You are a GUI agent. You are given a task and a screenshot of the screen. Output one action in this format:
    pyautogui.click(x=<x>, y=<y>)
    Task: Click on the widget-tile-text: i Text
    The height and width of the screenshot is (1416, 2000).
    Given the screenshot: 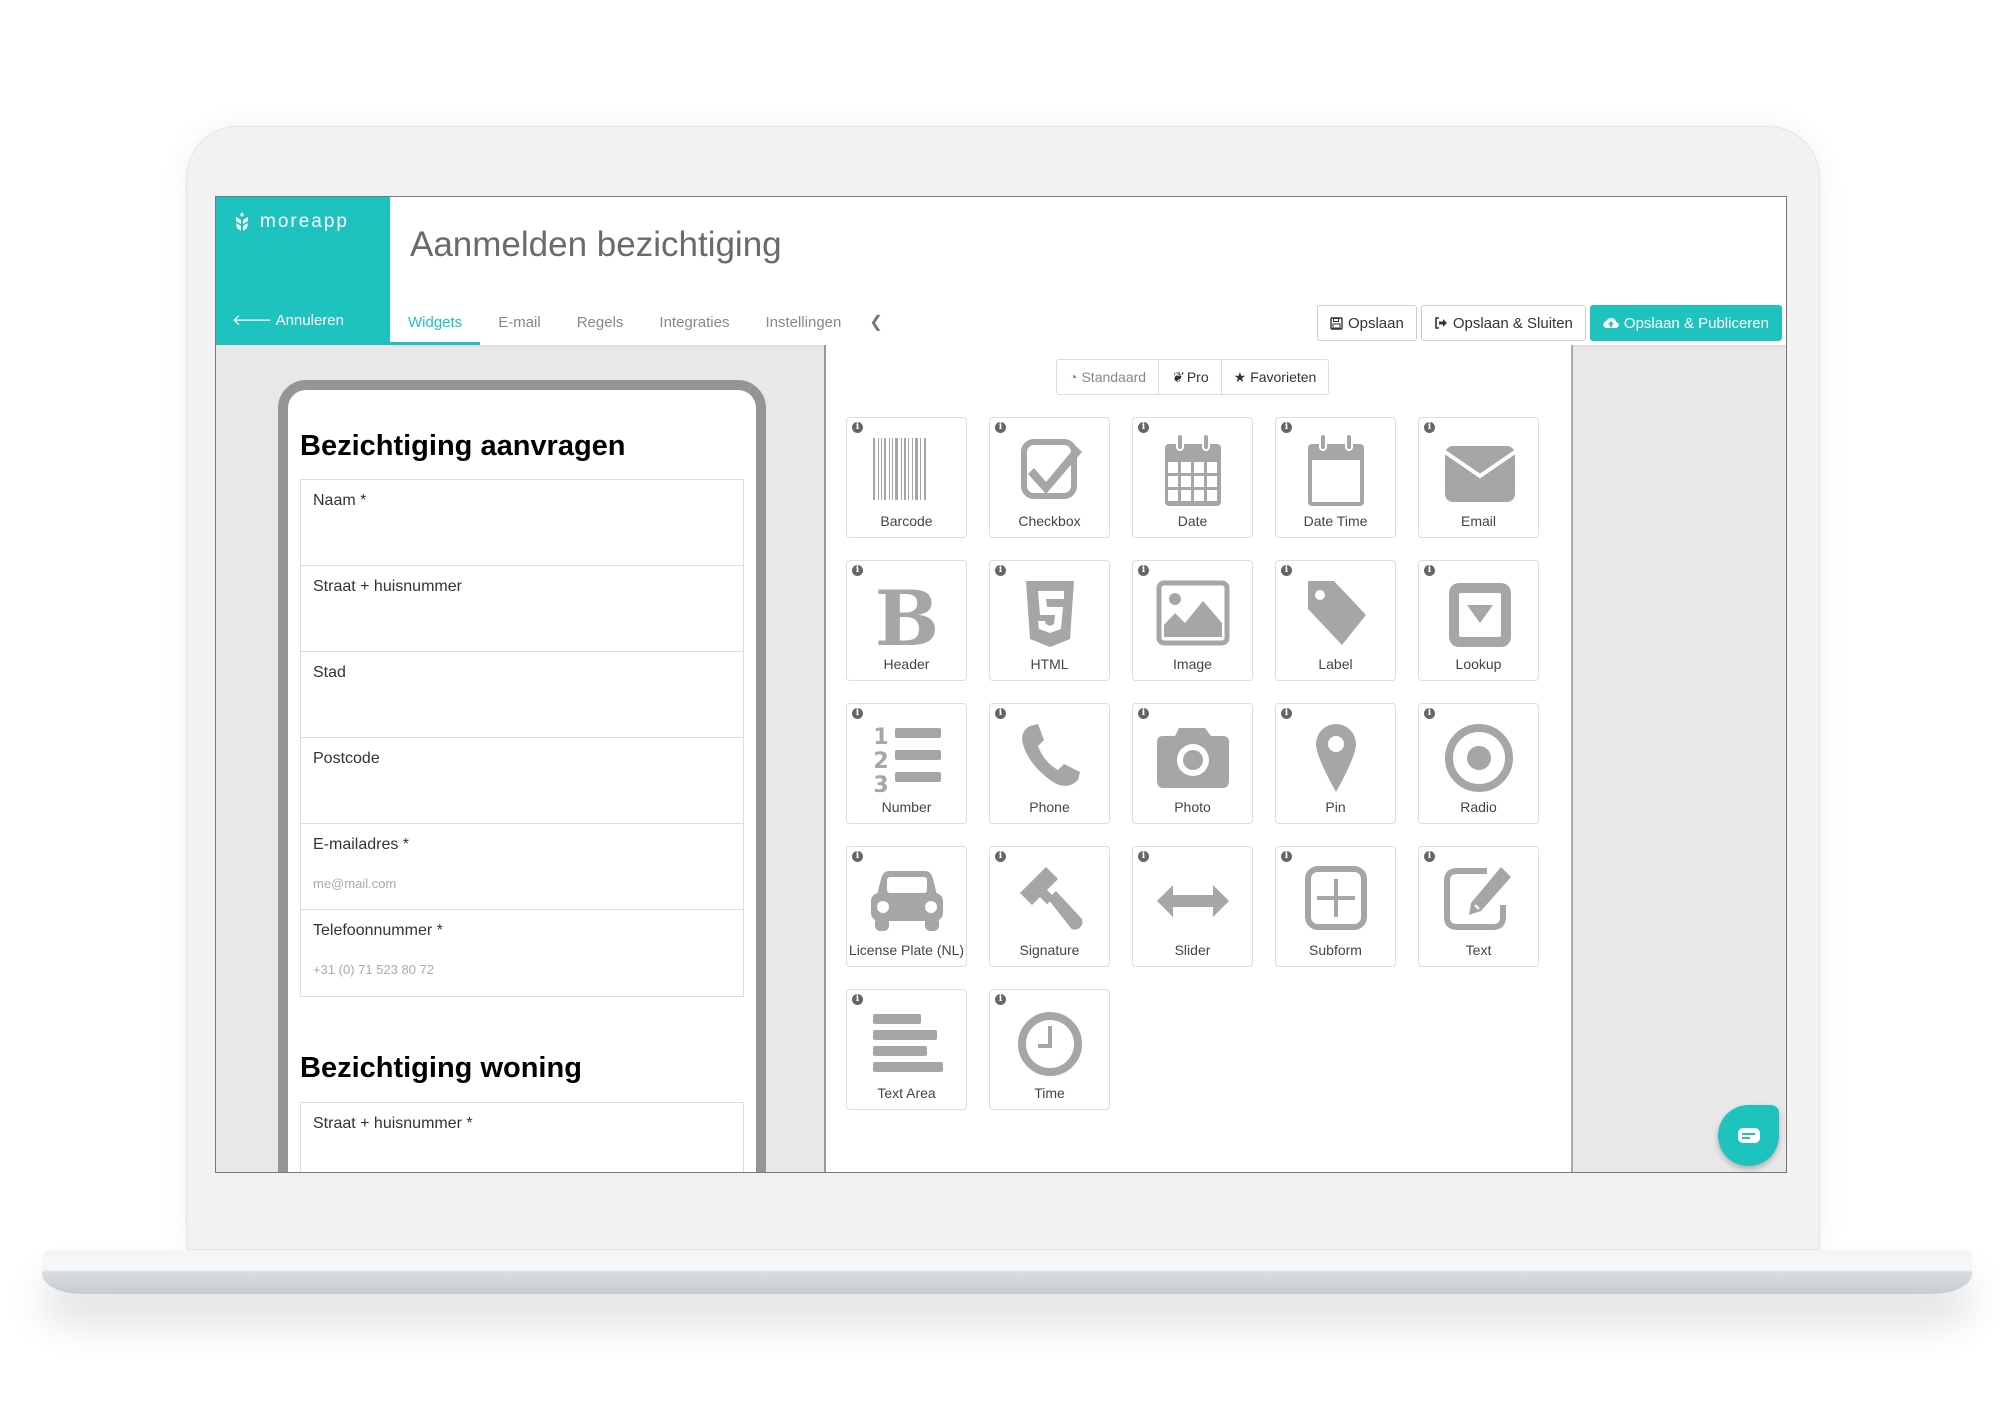 What is the action you would take?
    pyautogui.click(x=1478, y=906)
    